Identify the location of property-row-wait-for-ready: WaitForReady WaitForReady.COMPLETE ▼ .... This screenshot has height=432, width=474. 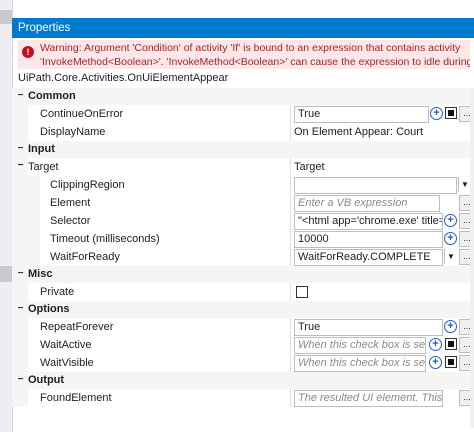
(243, 257).